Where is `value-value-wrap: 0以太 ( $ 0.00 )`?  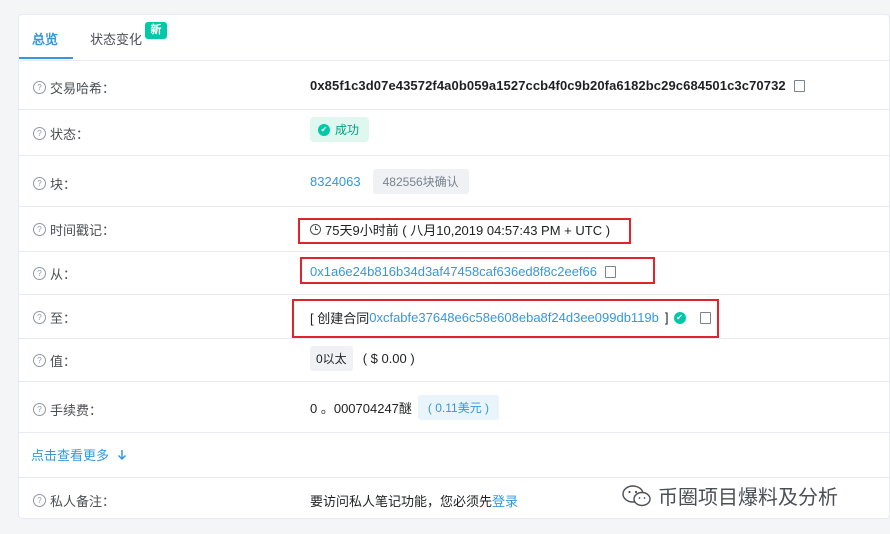
value-value-wrap: 0以太 ( $ 0.00 ) is located at coordinates (362, 358).